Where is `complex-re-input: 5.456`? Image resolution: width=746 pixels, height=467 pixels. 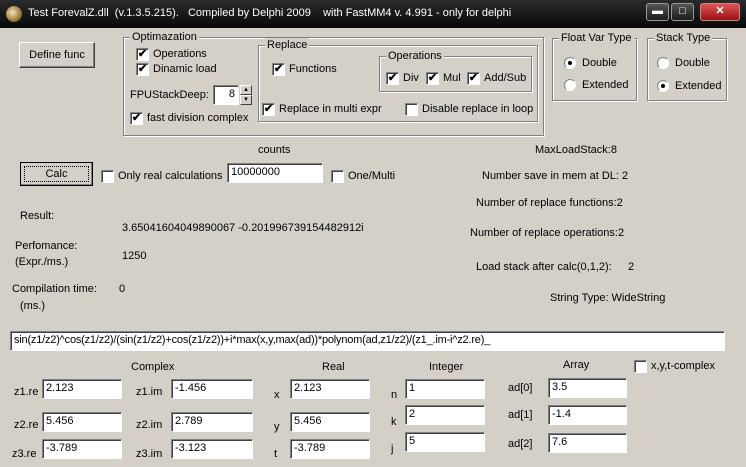
complex-re-input: 5.456 is located at coordinates (82, 422).